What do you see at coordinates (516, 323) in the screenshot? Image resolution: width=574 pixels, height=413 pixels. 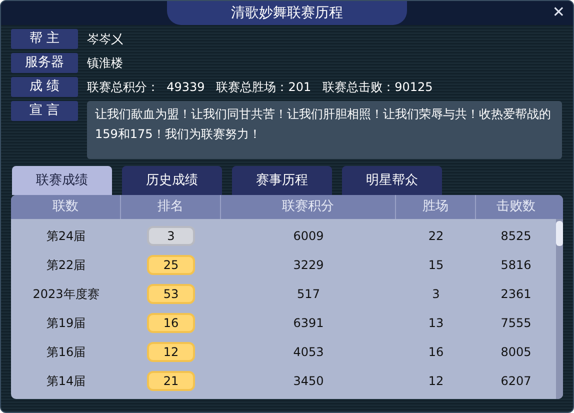 I see `table-cell-text: 7555` at bounding box center [516, 323].